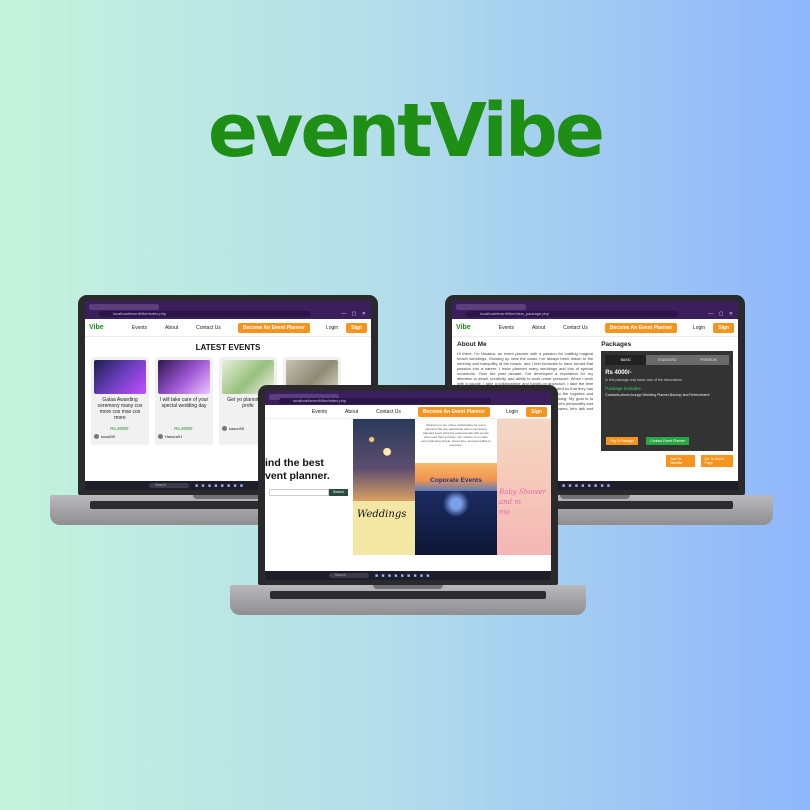 This screenshot has height=810, width=810. What do you see at coordinates (716, 461) in the screenshot?
I see `home-page-button: Go To Home Page` at bounding box center [716, 461].